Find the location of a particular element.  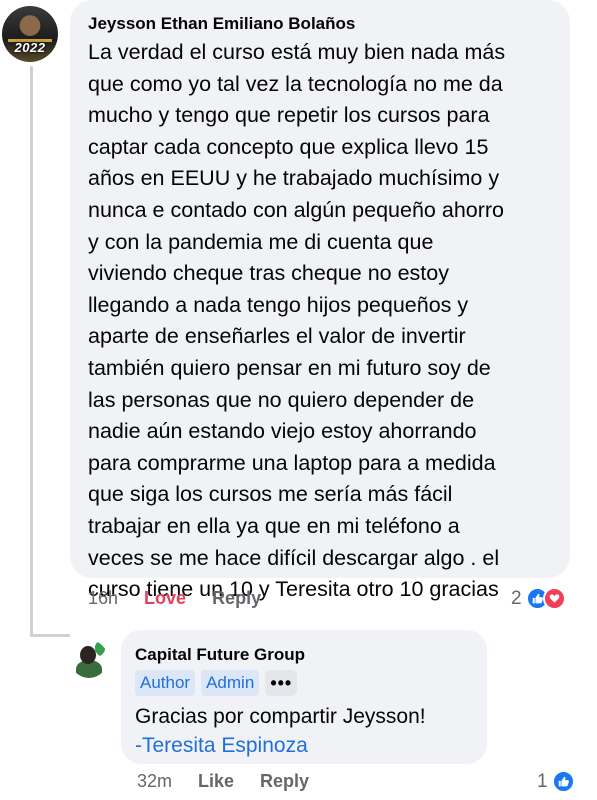

reaction-count: 2 is located at coordinates (516, 598).